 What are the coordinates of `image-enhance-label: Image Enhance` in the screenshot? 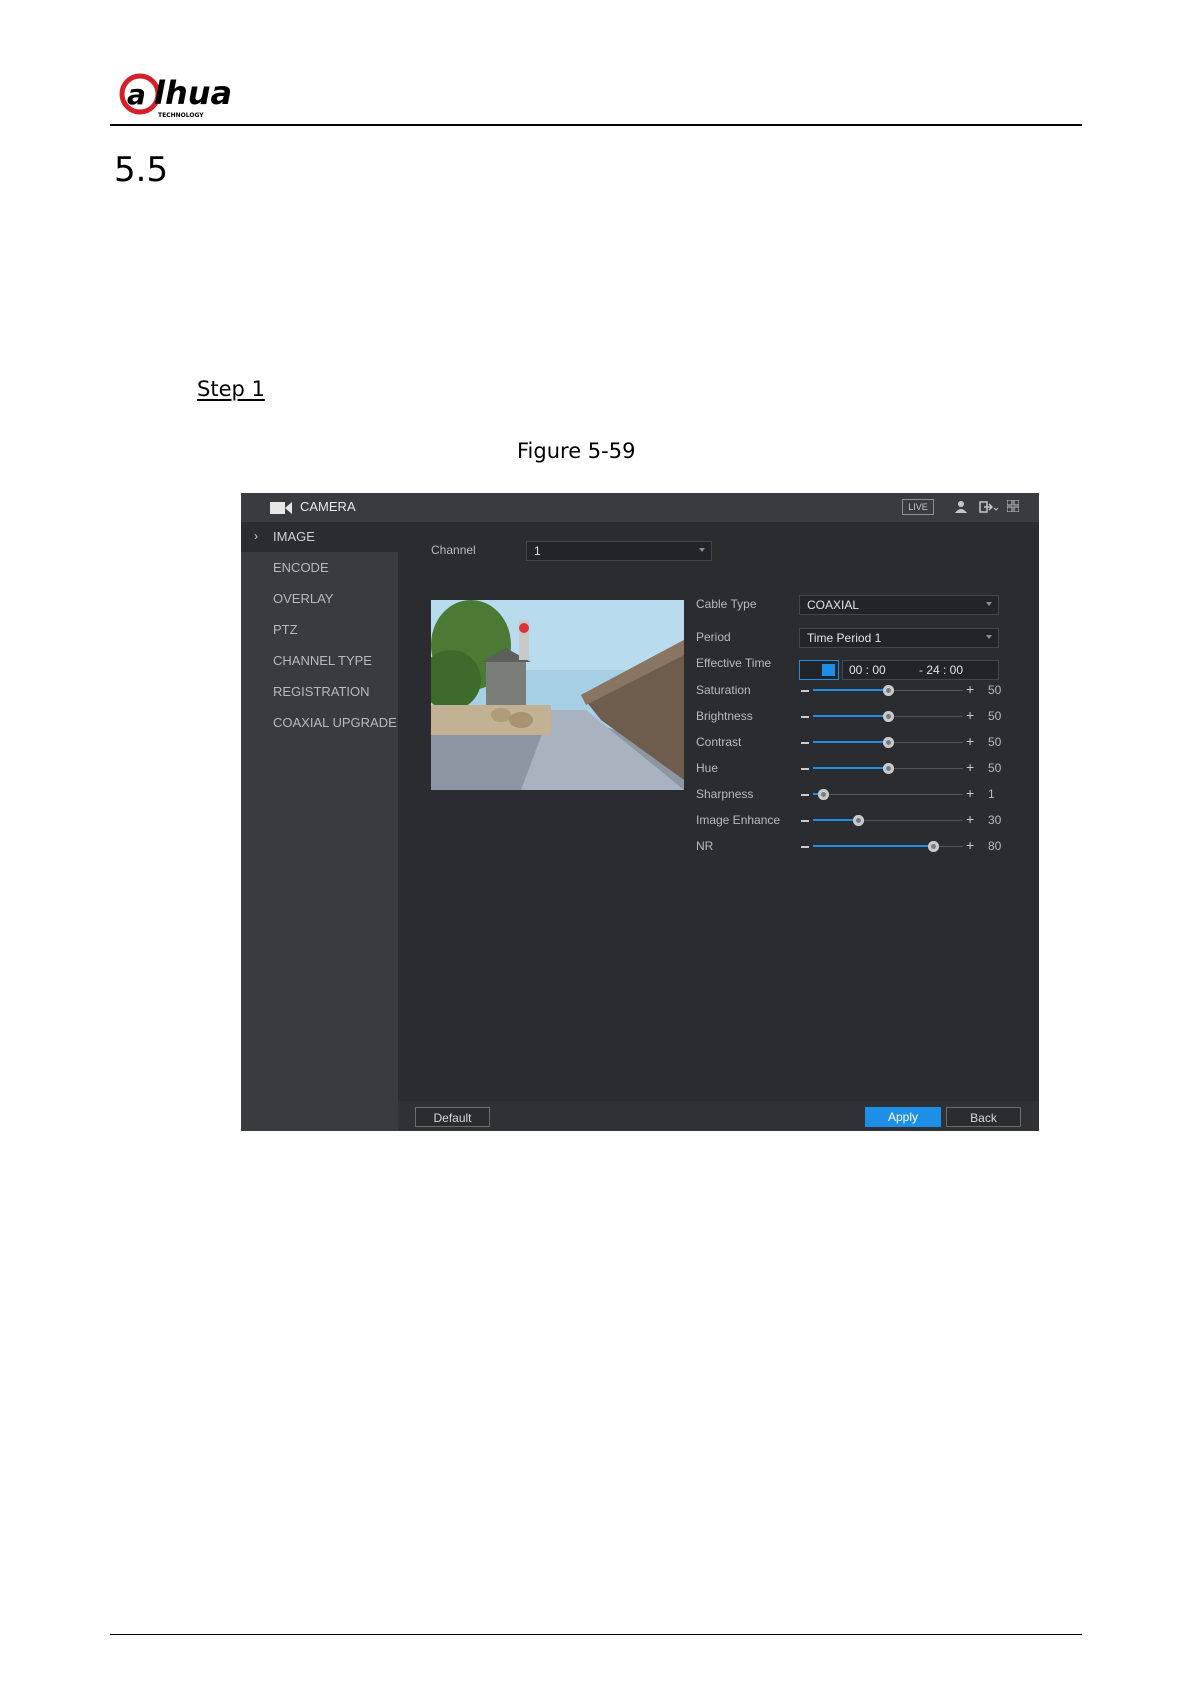 It's located at (738, 820).